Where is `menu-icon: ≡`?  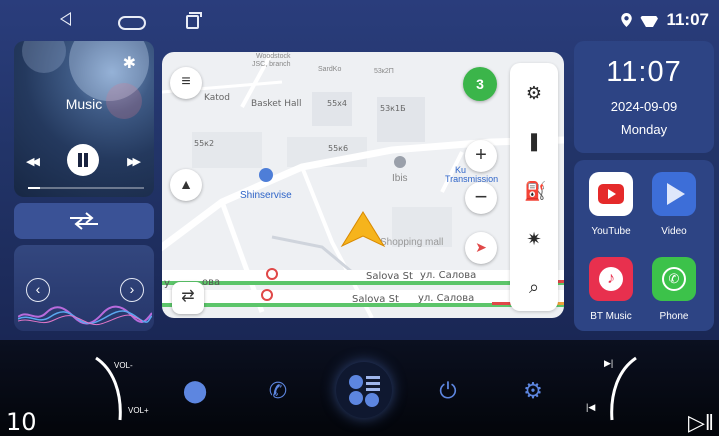
menu-icon: ≡ is located at coordinates (186, 83).